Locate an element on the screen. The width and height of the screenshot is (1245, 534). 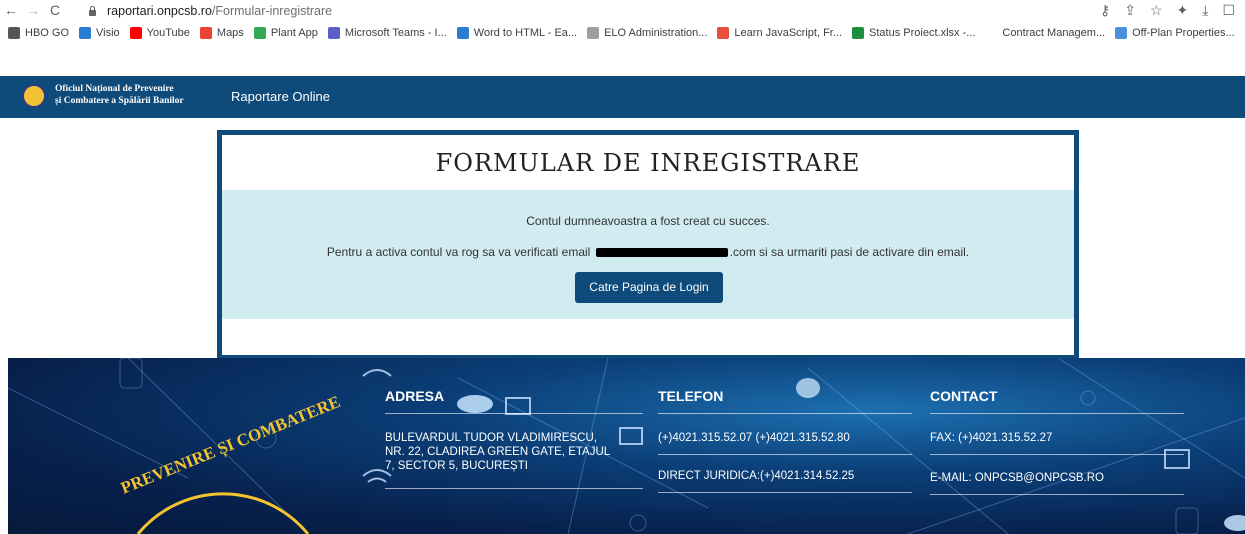
contact-divider is located at coordinates (1057, 413).